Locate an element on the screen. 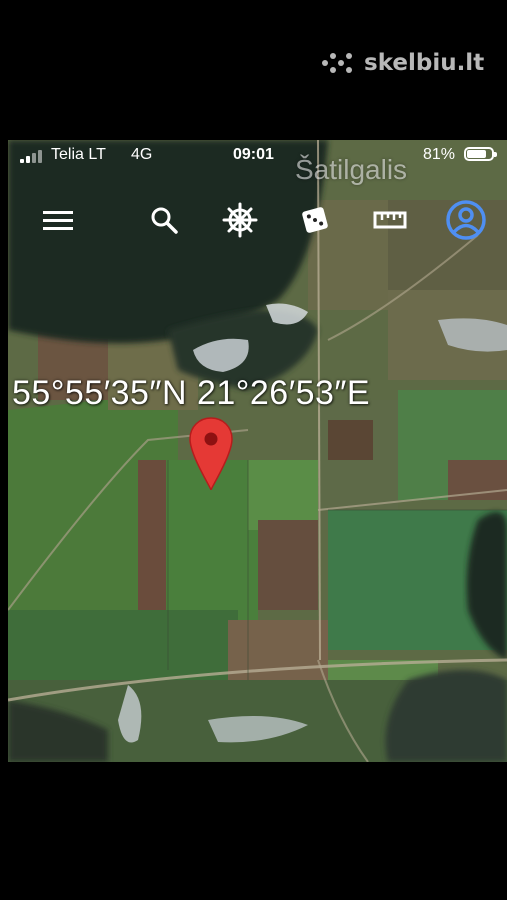 This screenshot has width=507, height=900. measure-button is located at coordinates (390, 220).